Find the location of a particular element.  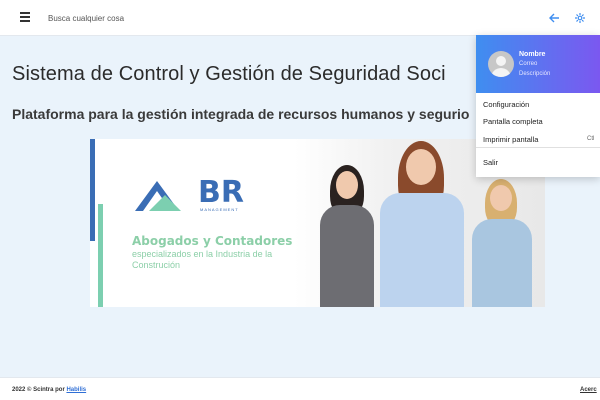

menu-item-salir: Salir is located at coordinates (490, 162).